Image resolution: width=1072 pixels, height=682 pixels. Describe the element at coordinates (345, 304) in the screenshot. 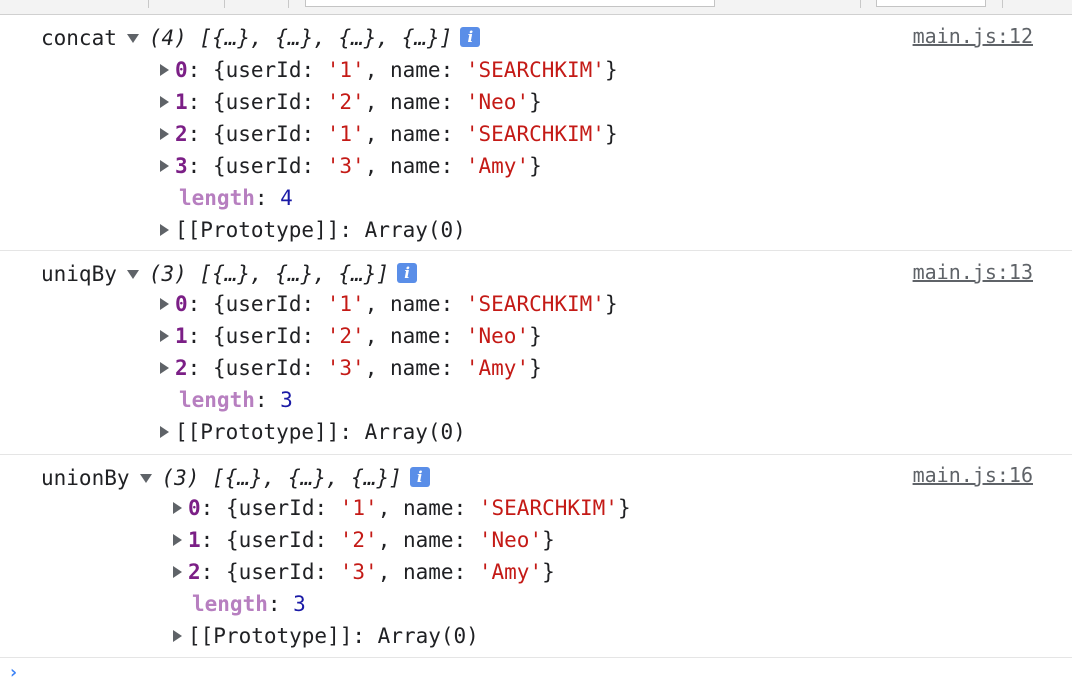

I see `string-value: '1'` at that location.